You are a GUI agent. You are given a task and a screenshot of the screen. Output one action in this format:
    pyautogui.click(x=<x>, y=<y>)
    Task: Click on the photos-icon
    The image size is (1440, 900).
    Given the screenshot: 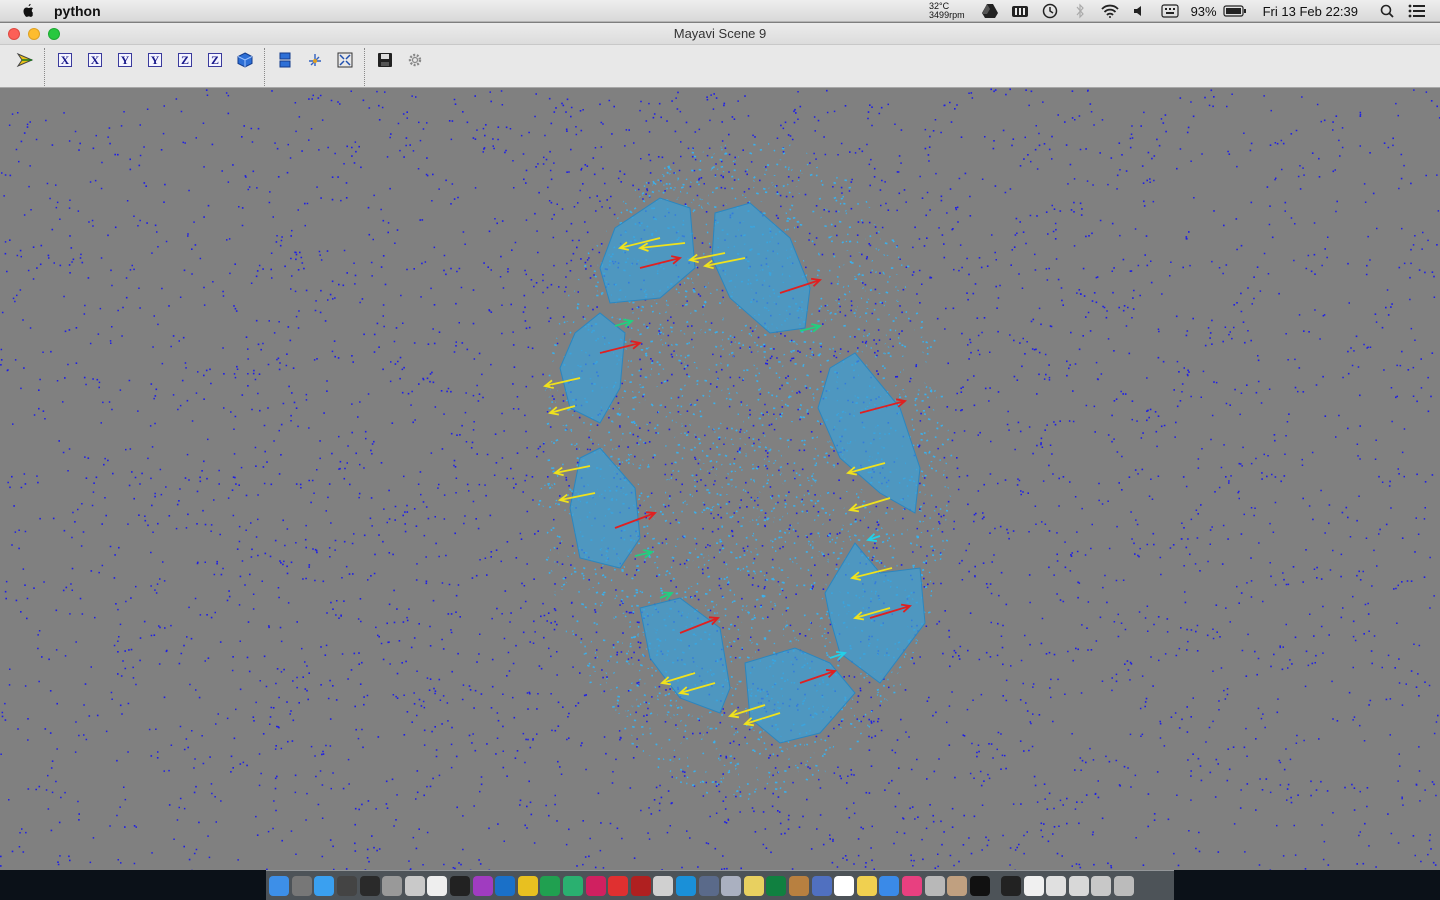 What is the action you would take?
    pyautogui.click(x=821, y=885)
    